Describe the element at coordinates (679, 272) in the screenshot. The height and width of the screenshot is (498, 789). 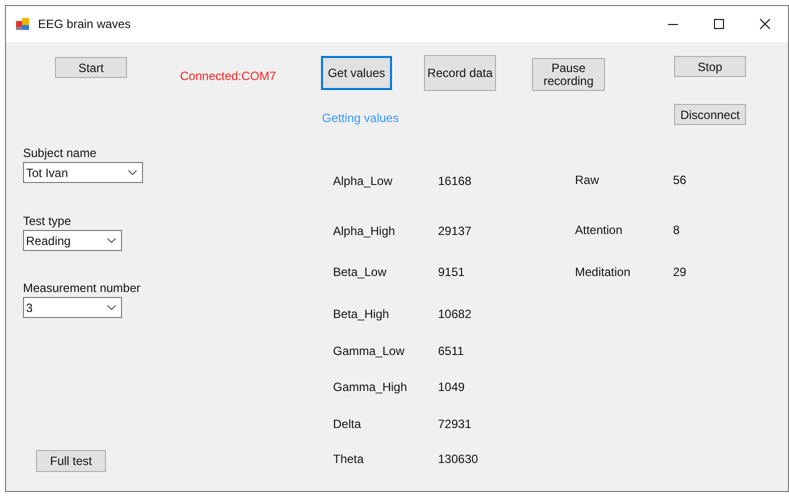
I see `value-reading: 29` at that location.